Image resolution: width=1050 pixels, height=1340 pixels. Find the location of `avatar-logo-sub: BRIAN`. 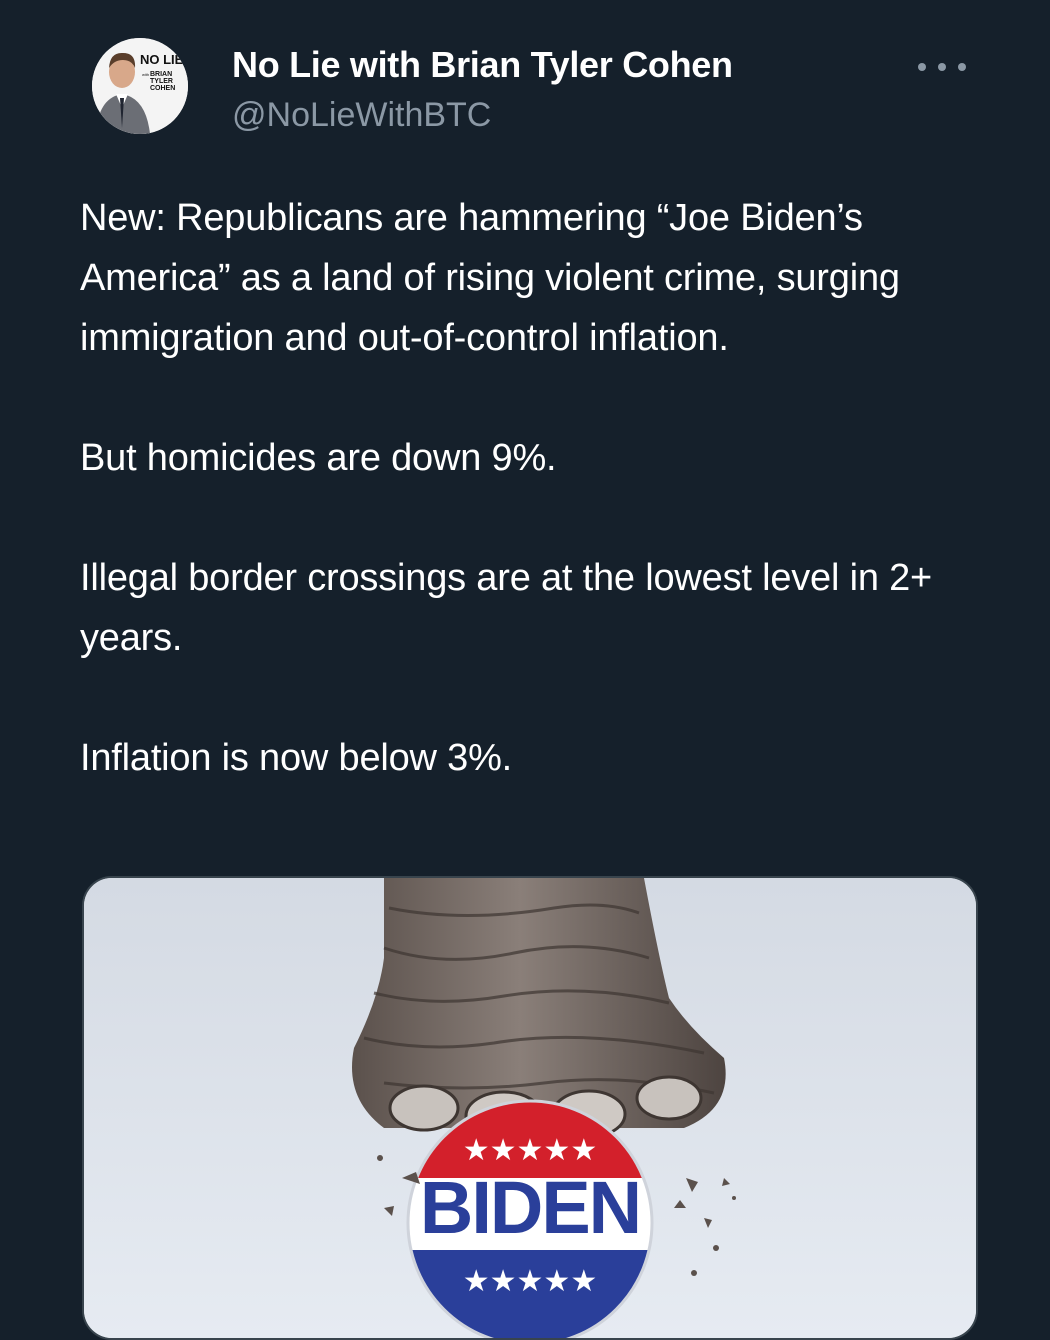

avatar-logo-sub: BRIAN is located at coordinates (161, 74).